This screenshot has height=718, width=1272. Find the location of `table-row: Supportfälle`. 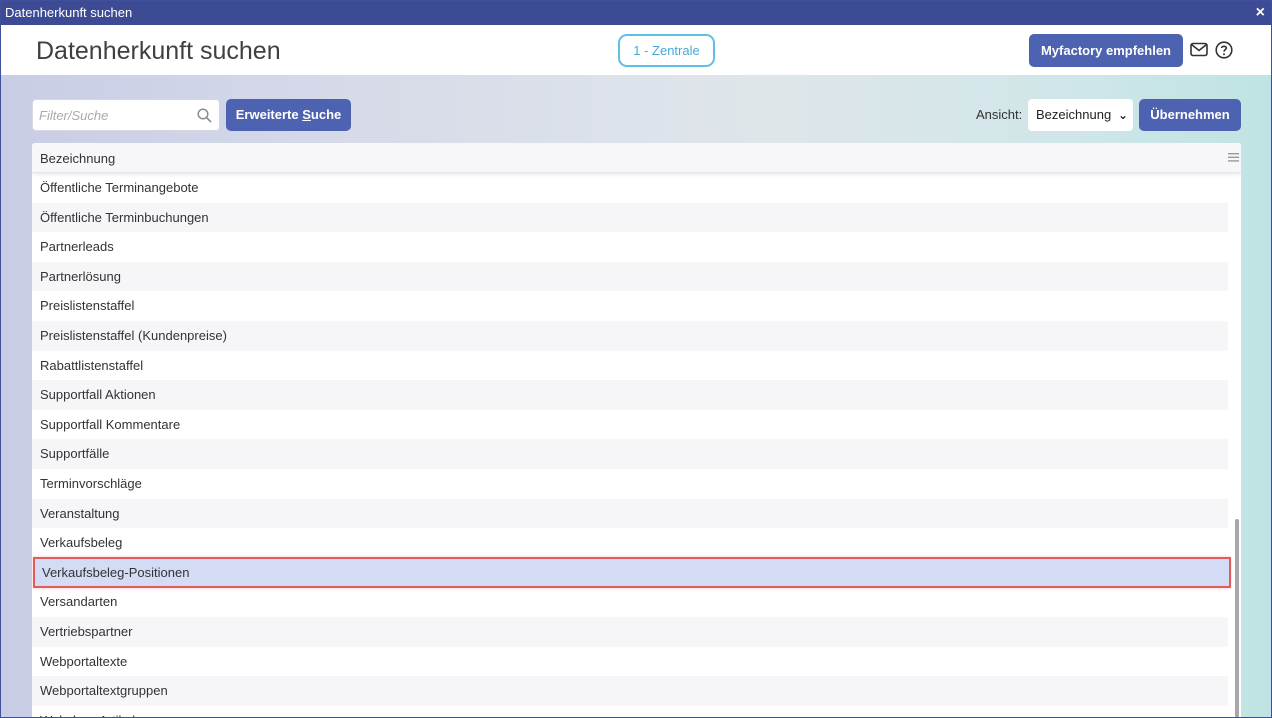

table-row: Supportfälle is located at coordinates (630, 454).